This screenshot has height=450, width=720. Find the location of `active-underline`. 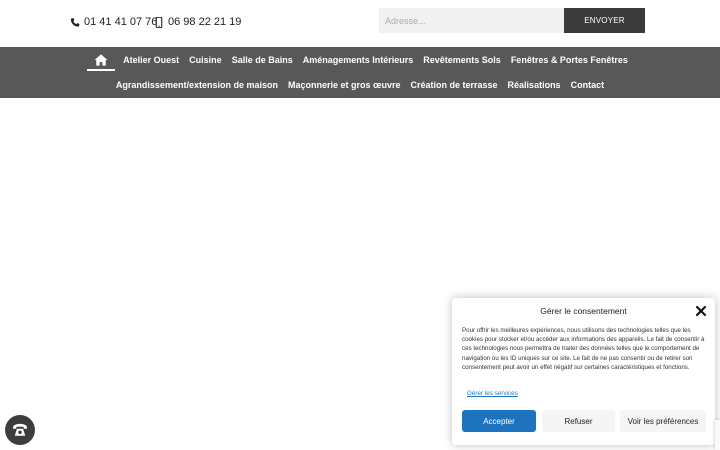

active-underline is located at coordinates (101, 69).